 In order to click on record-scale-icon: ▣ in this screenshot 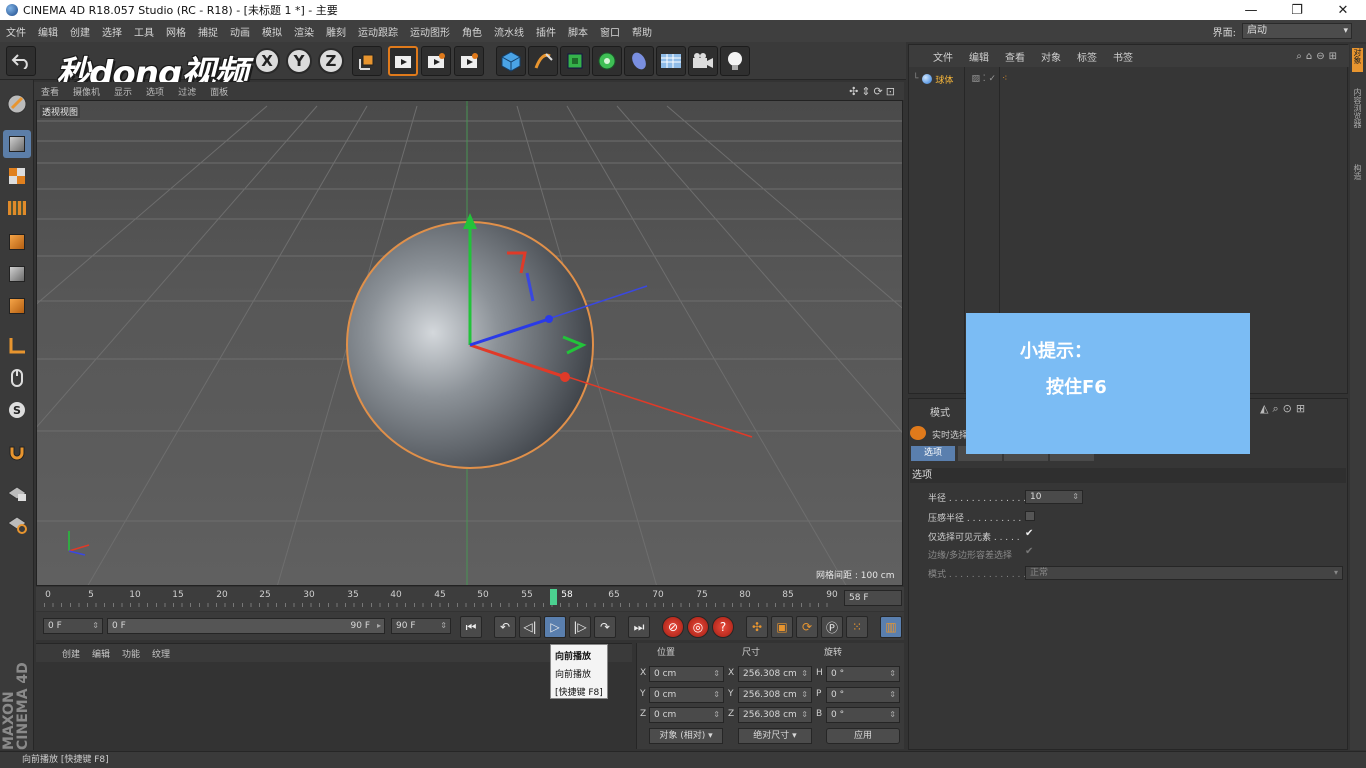, I will do `click(782, 627)`.